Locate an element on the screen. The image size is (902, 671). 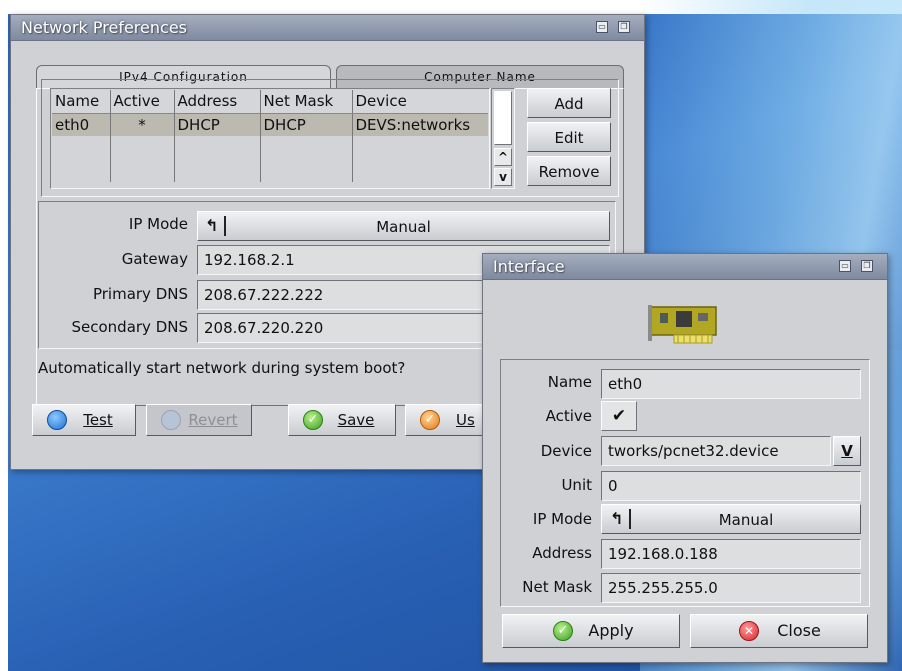
add-button: Add is located at coordinates (569, 103).